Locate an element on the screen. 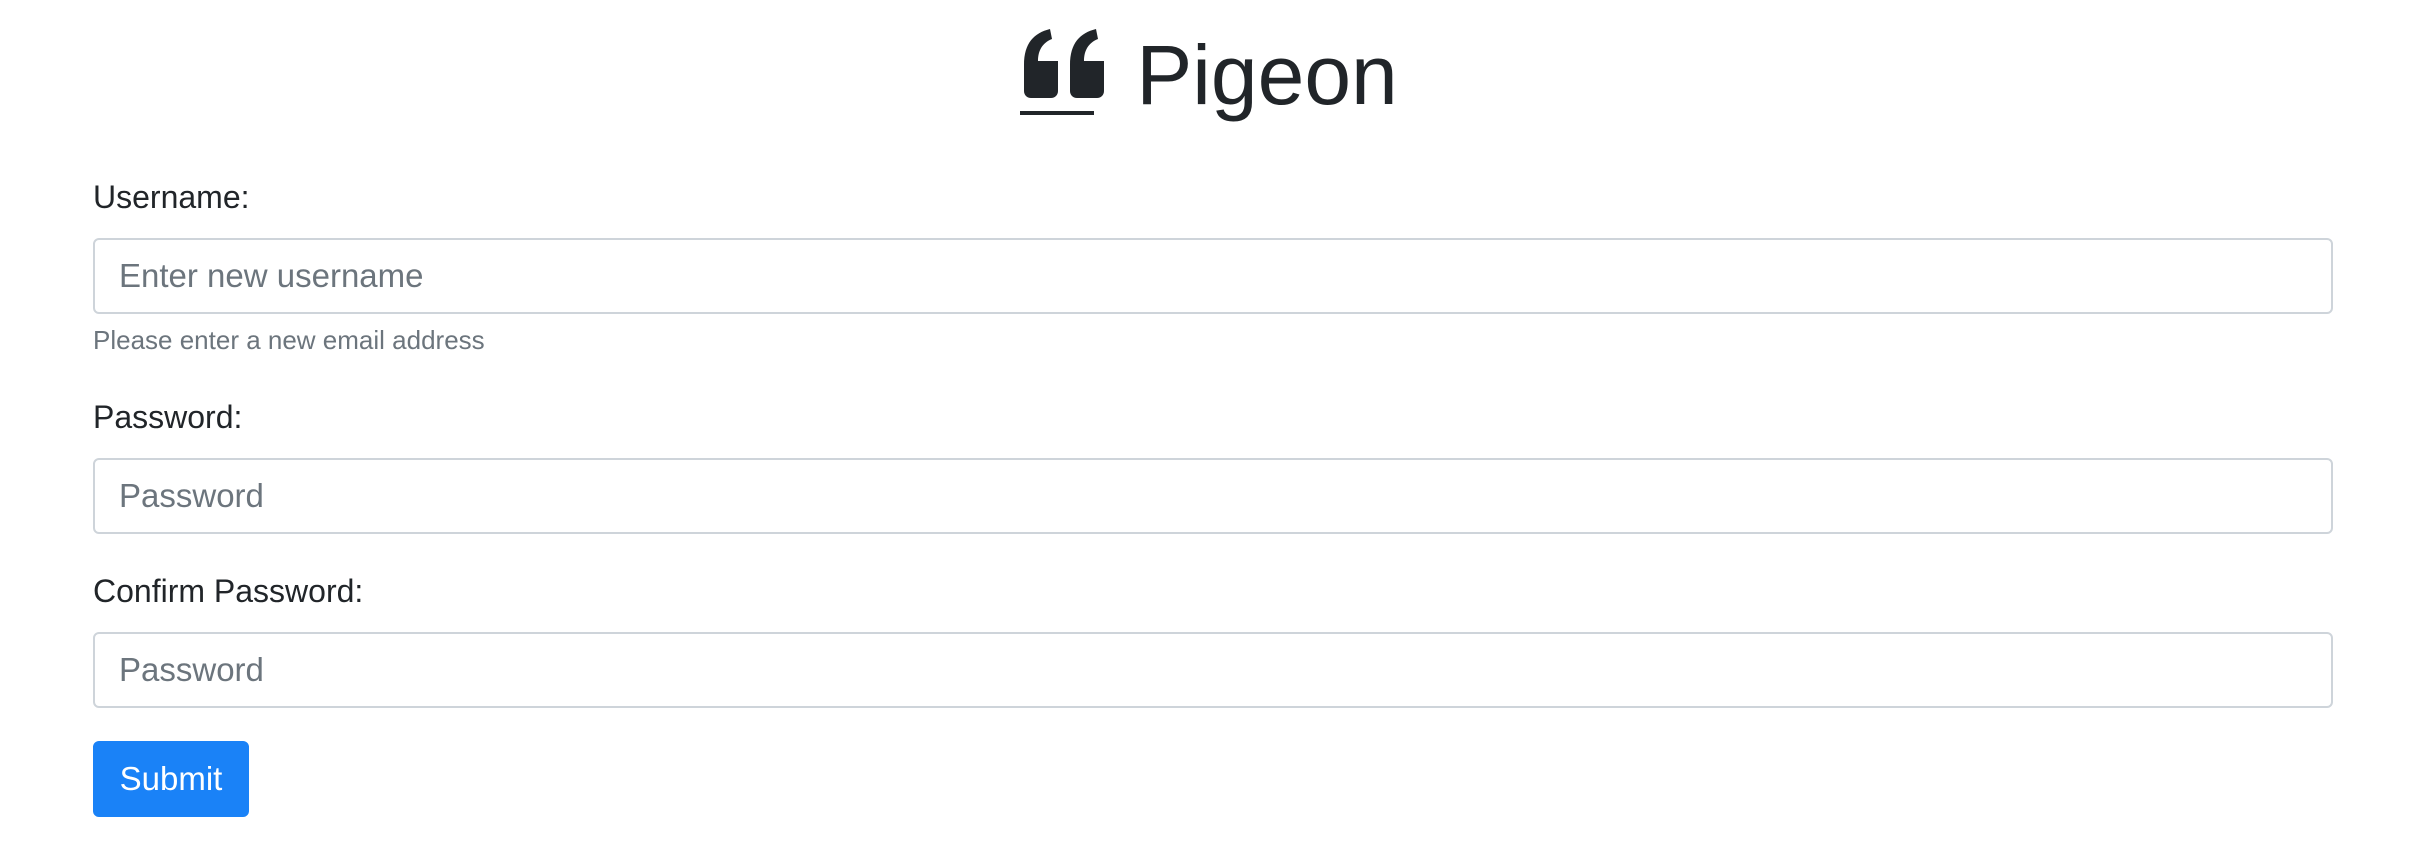 The height and width of the screenshot is (844, 2418). username-input is located at coordinates (1213, 276).